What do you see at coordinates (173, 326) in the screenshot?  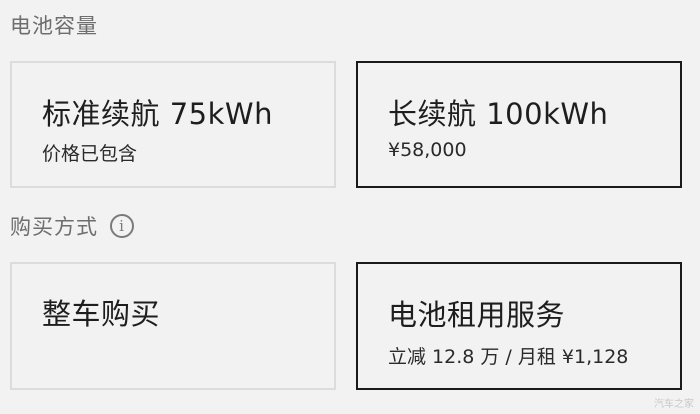 I see `purchase-option-full-vehicle: 整车购买` at bounding box center [173, 326].